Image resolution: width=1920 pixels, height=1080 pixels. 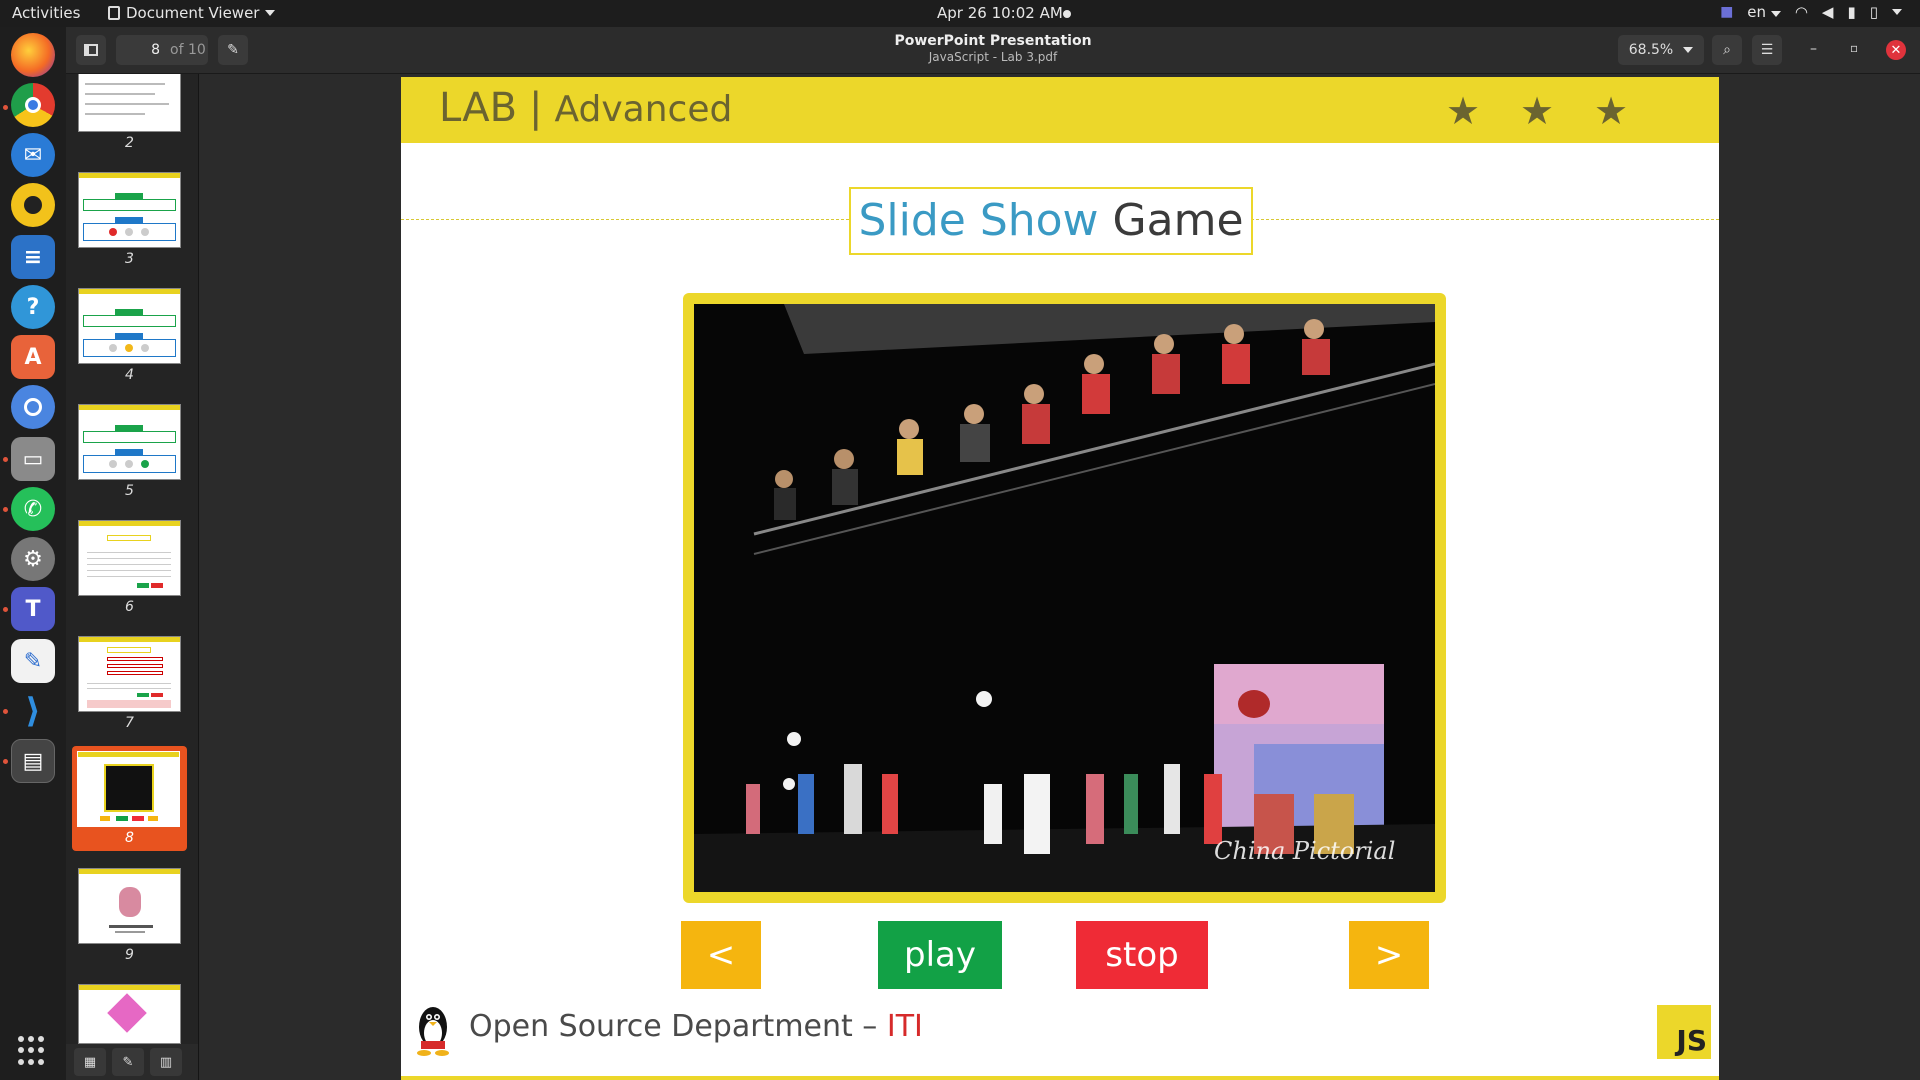 I want to click on activities-button: Activities, so click(x=46, y=13).